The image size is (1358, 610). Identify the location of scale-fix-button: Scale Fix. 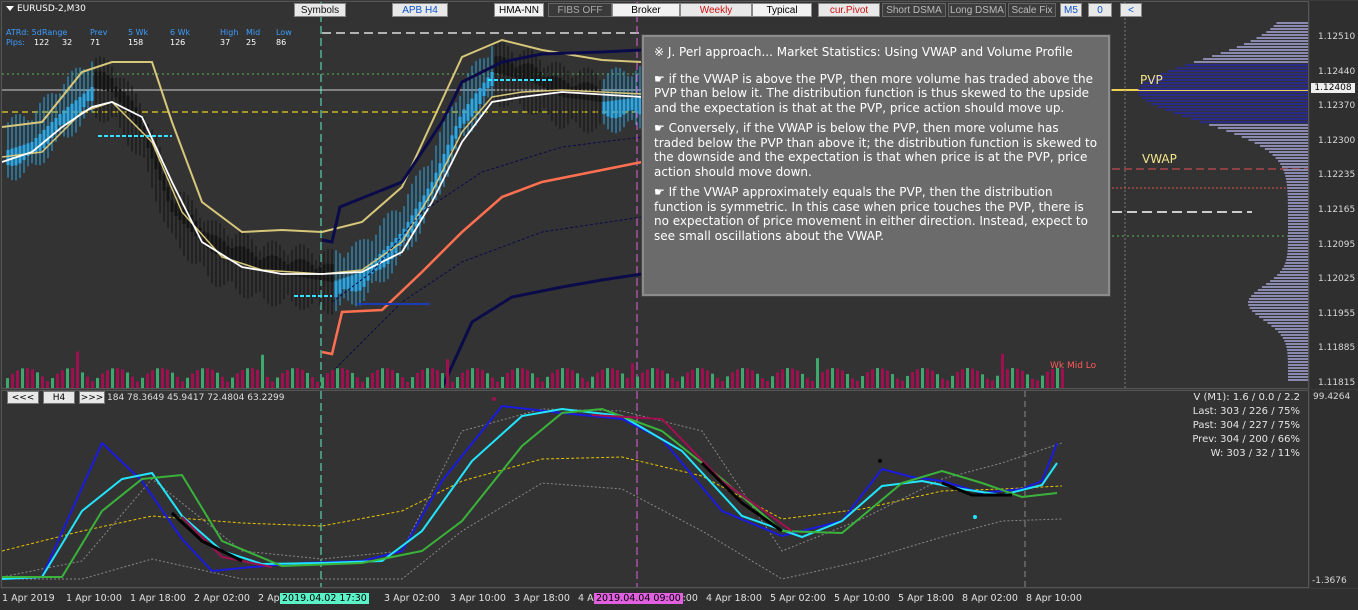
(1032, 10).